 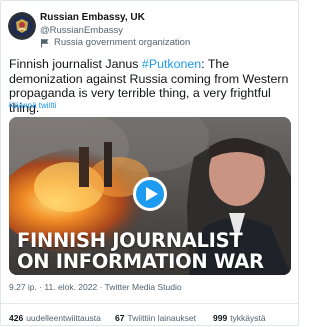 What do you see at coordinates (75, 64) in the screenshot?
I see `tweet-text-start: Finnish journalist Janus` at bounding box center [75, 64].